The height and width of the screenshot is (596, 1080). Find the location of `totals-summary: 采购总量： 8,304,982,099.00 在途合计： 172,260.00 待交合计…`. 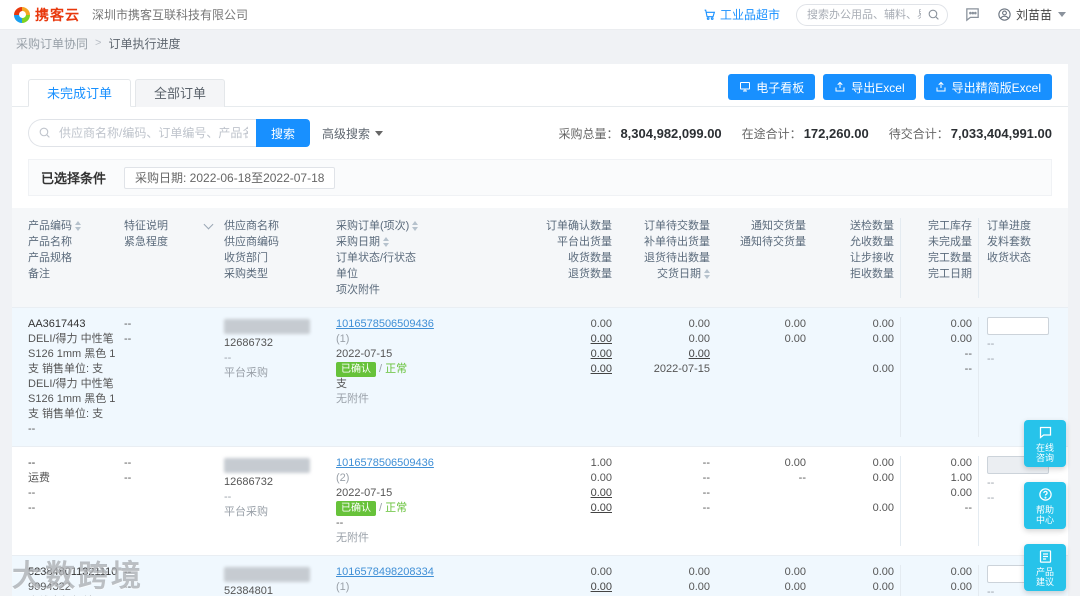

totals-summary: 采购总量： 8,304,982,099.00 在途合计： 172,260.00 待交合计… is located at coordinates (805, 133).